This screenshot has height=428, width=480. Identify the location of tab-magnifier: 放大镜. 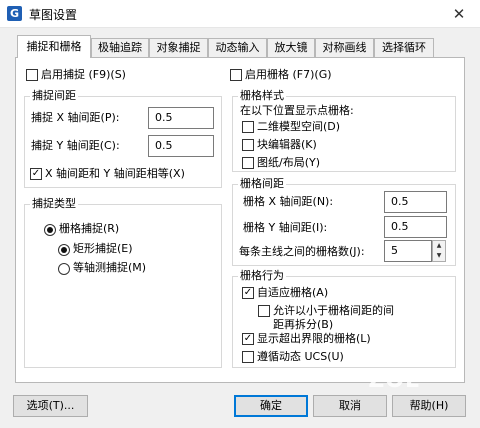
(291, 47).